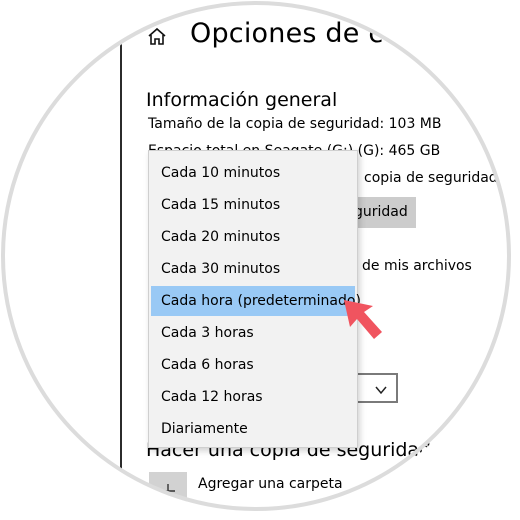 This screenshot has width=520, height=520. I want to click on dropdown-option-daily: Diariamente, so click(253, 429).